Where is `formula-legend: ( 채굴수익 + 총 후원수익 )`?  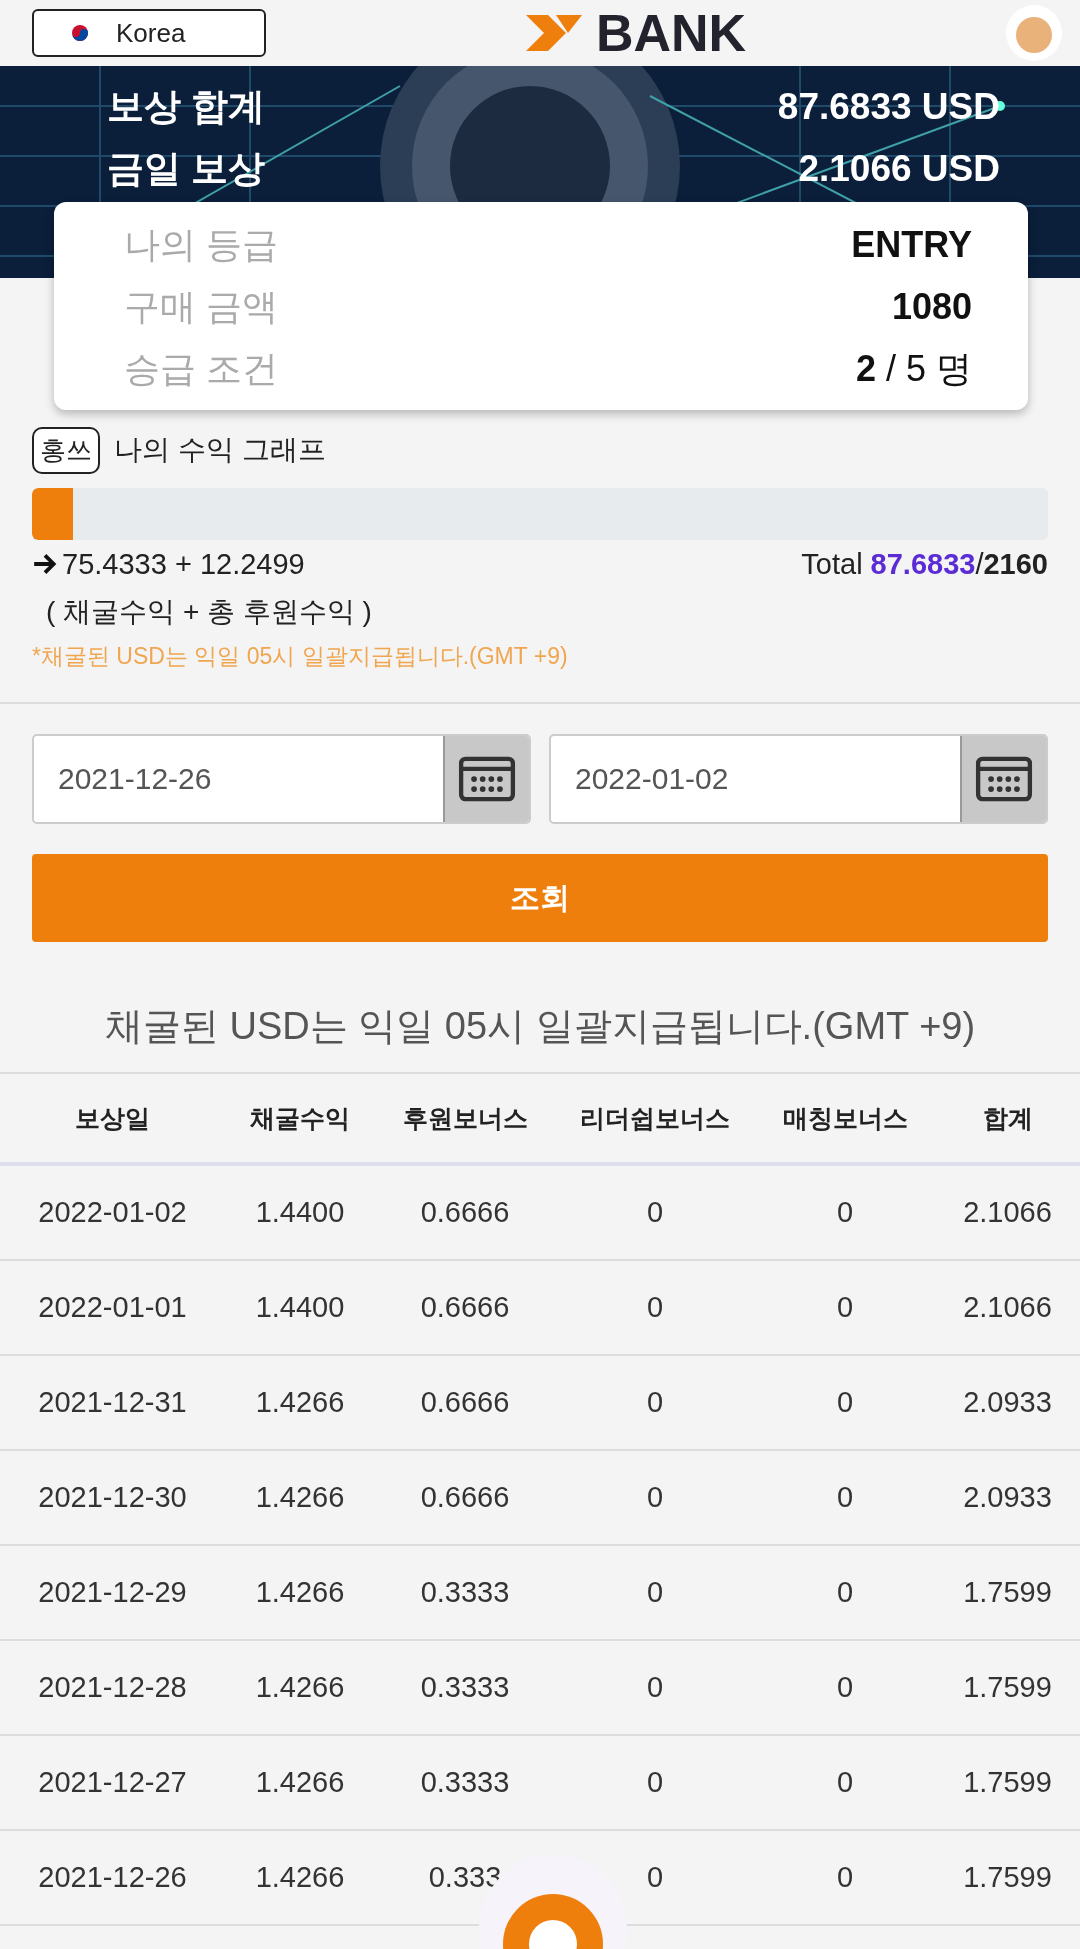 formula-legend: ( 채굴수익 + 총 후원수익 ) is located at coordinates (540, 612).